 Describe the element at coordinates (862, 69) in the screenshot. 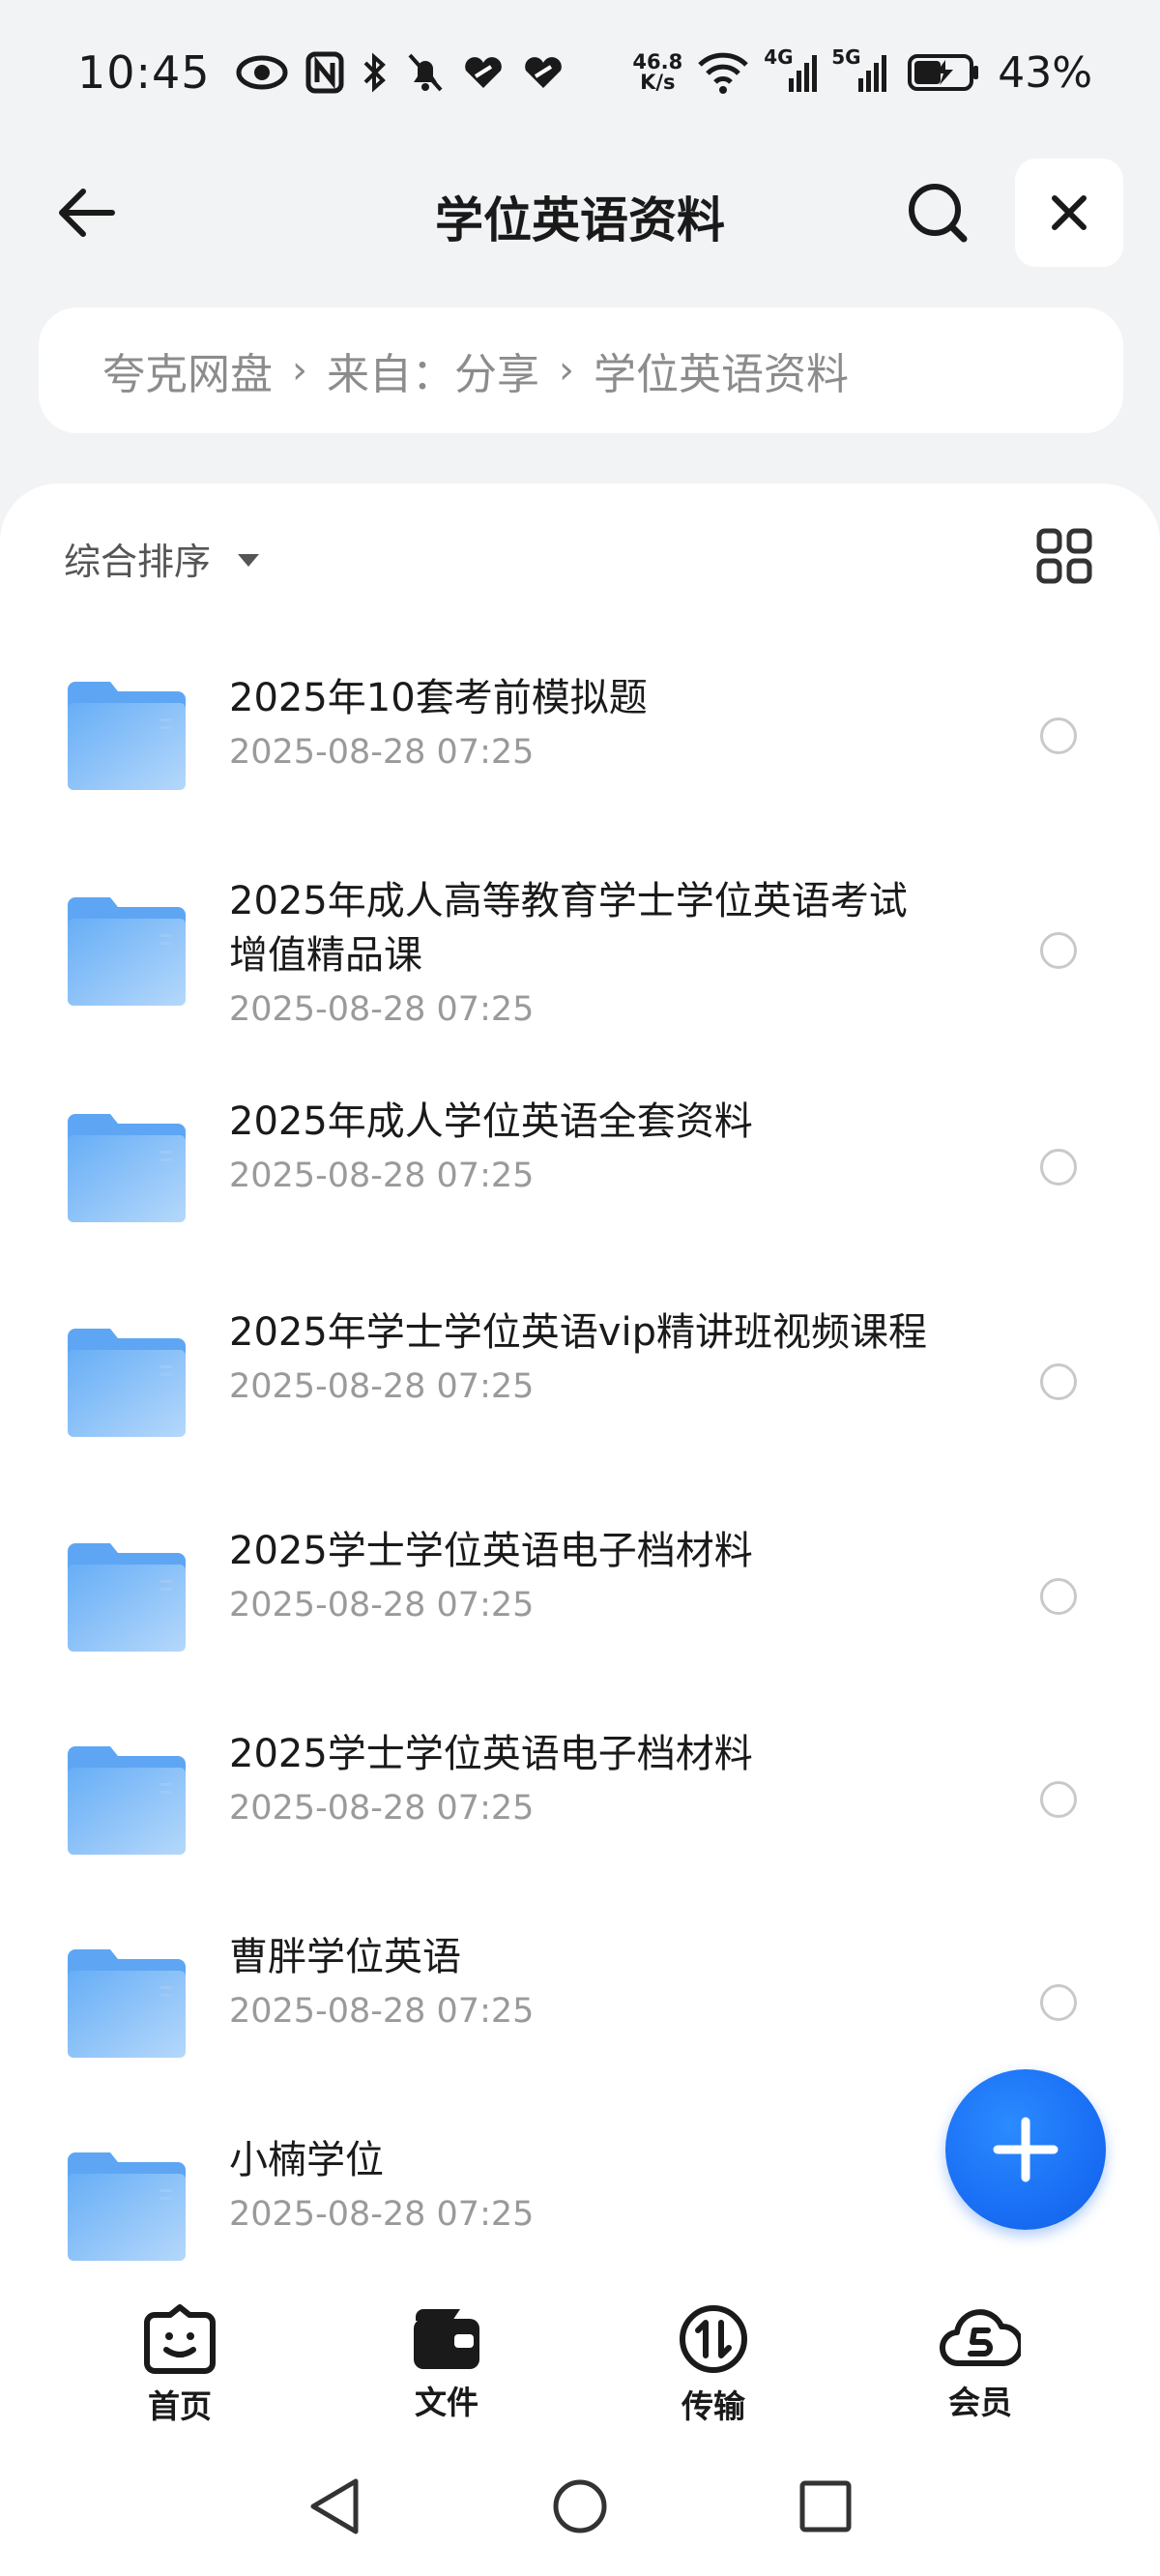

I see `signal-icon: 5G` at that location.